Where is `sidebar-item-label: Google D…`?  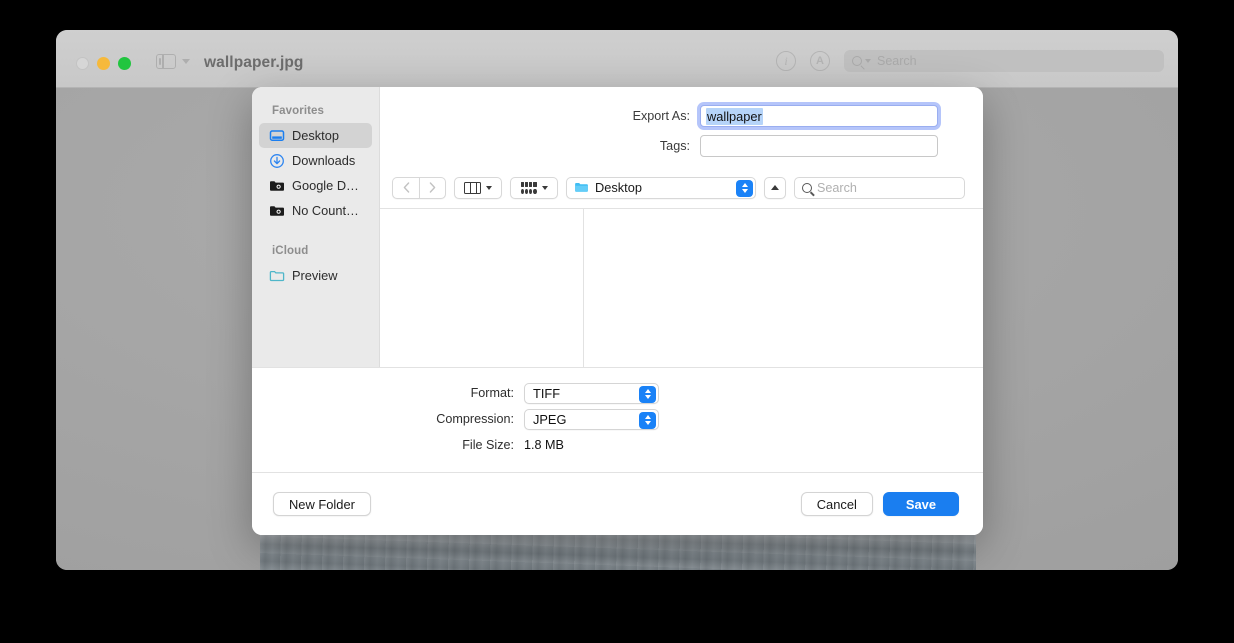
sidebar-item-label: Google D… is located at coordinates (325, 185).